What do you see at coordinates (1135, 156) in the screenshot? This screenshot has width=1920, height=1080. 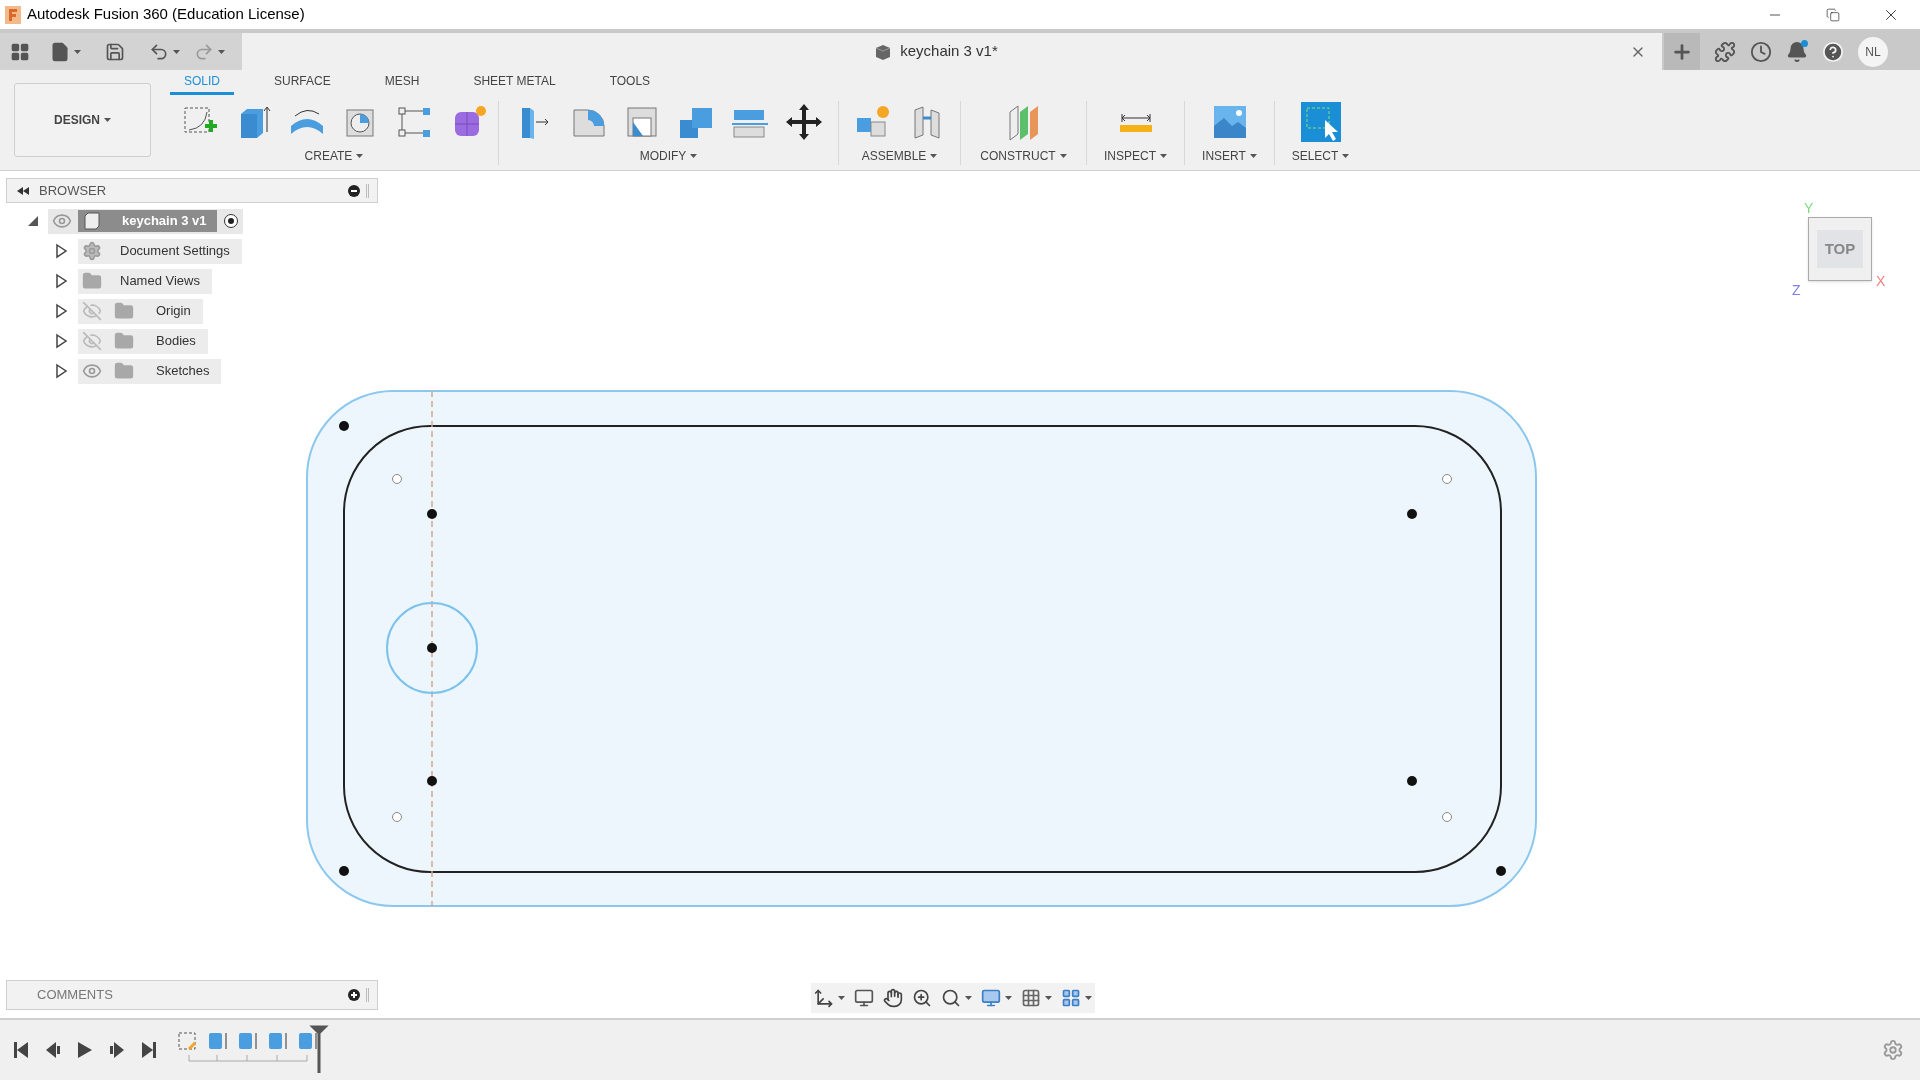 I see `tool-group-menu: INSPECT` at bounding box center [1135, 156].